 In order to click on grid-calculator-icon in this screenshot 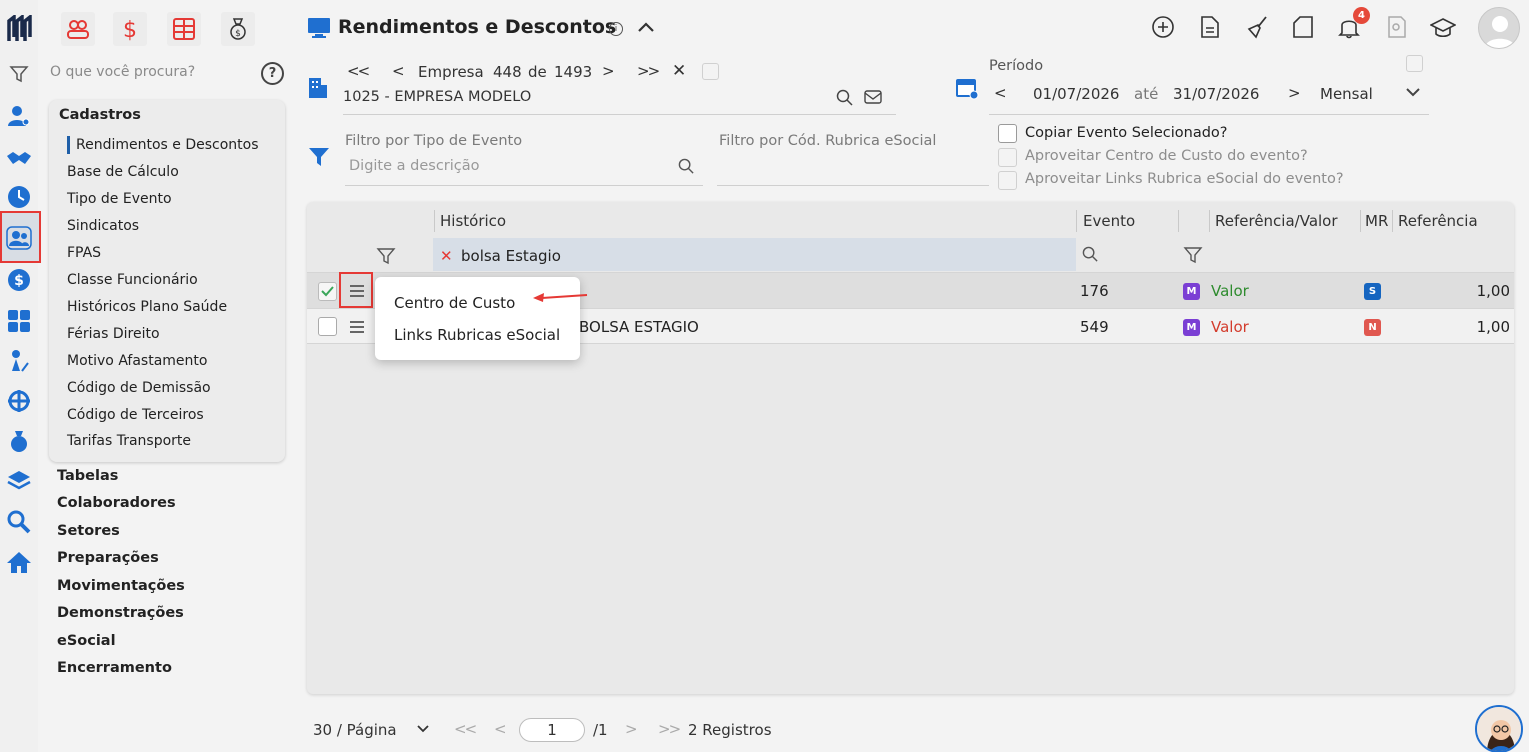, I will do `click(184, 29)`.